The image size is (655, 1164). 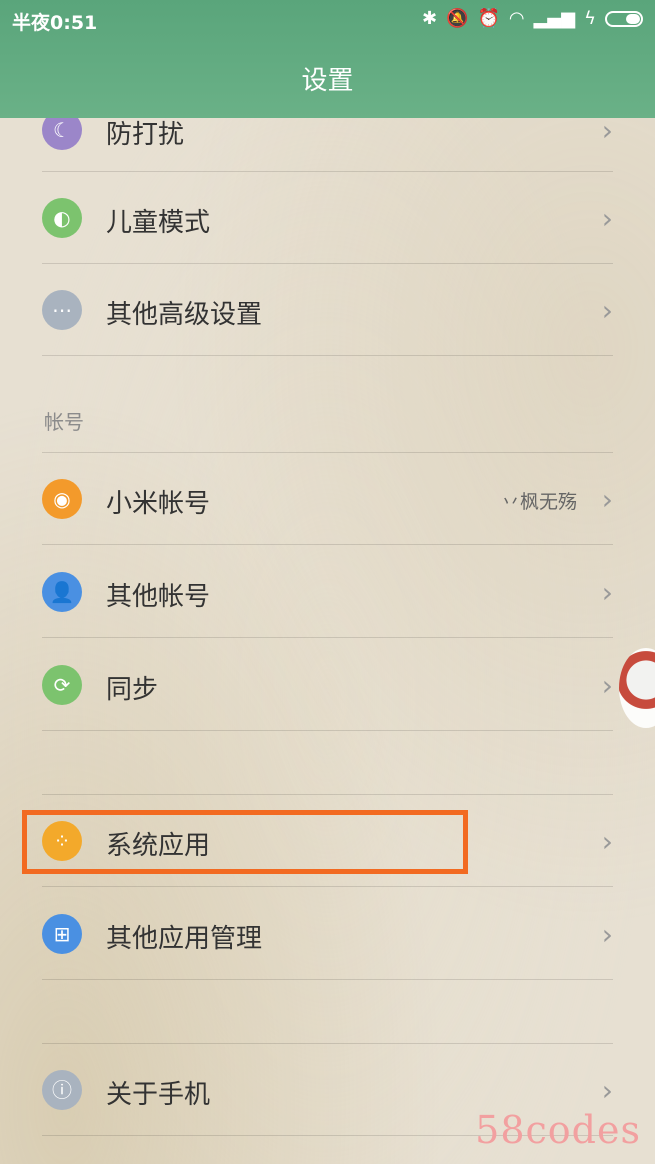 I want to click on section-header-account: 帐号, so click(x=64, y=422).